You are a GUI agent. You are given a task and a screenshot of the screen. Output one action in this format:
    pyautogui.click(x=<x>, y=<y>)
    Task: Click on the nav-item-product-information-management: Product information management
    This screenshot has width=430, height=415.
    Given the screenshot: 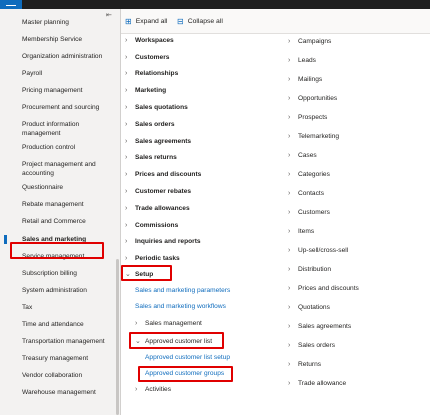 What is the action you would take?
    pyautogui.click(x=52, y=129)
    